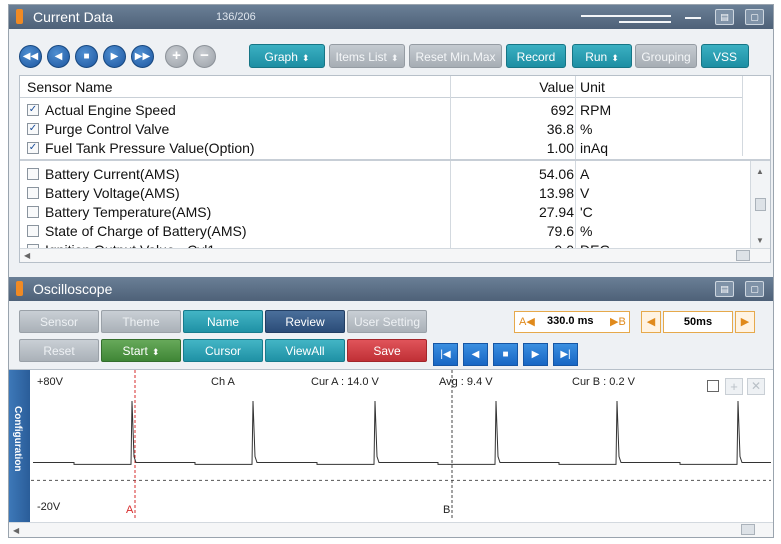  I want to click on scroll-thumb, so click(760, 204).